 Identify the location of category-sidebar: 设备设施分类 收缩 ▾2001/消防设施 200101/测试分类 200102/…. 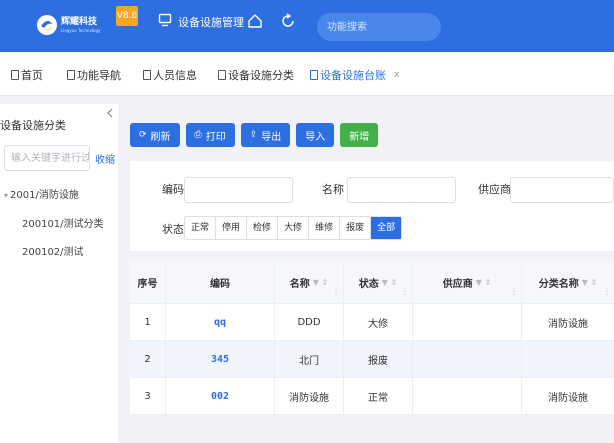
(59, 273).